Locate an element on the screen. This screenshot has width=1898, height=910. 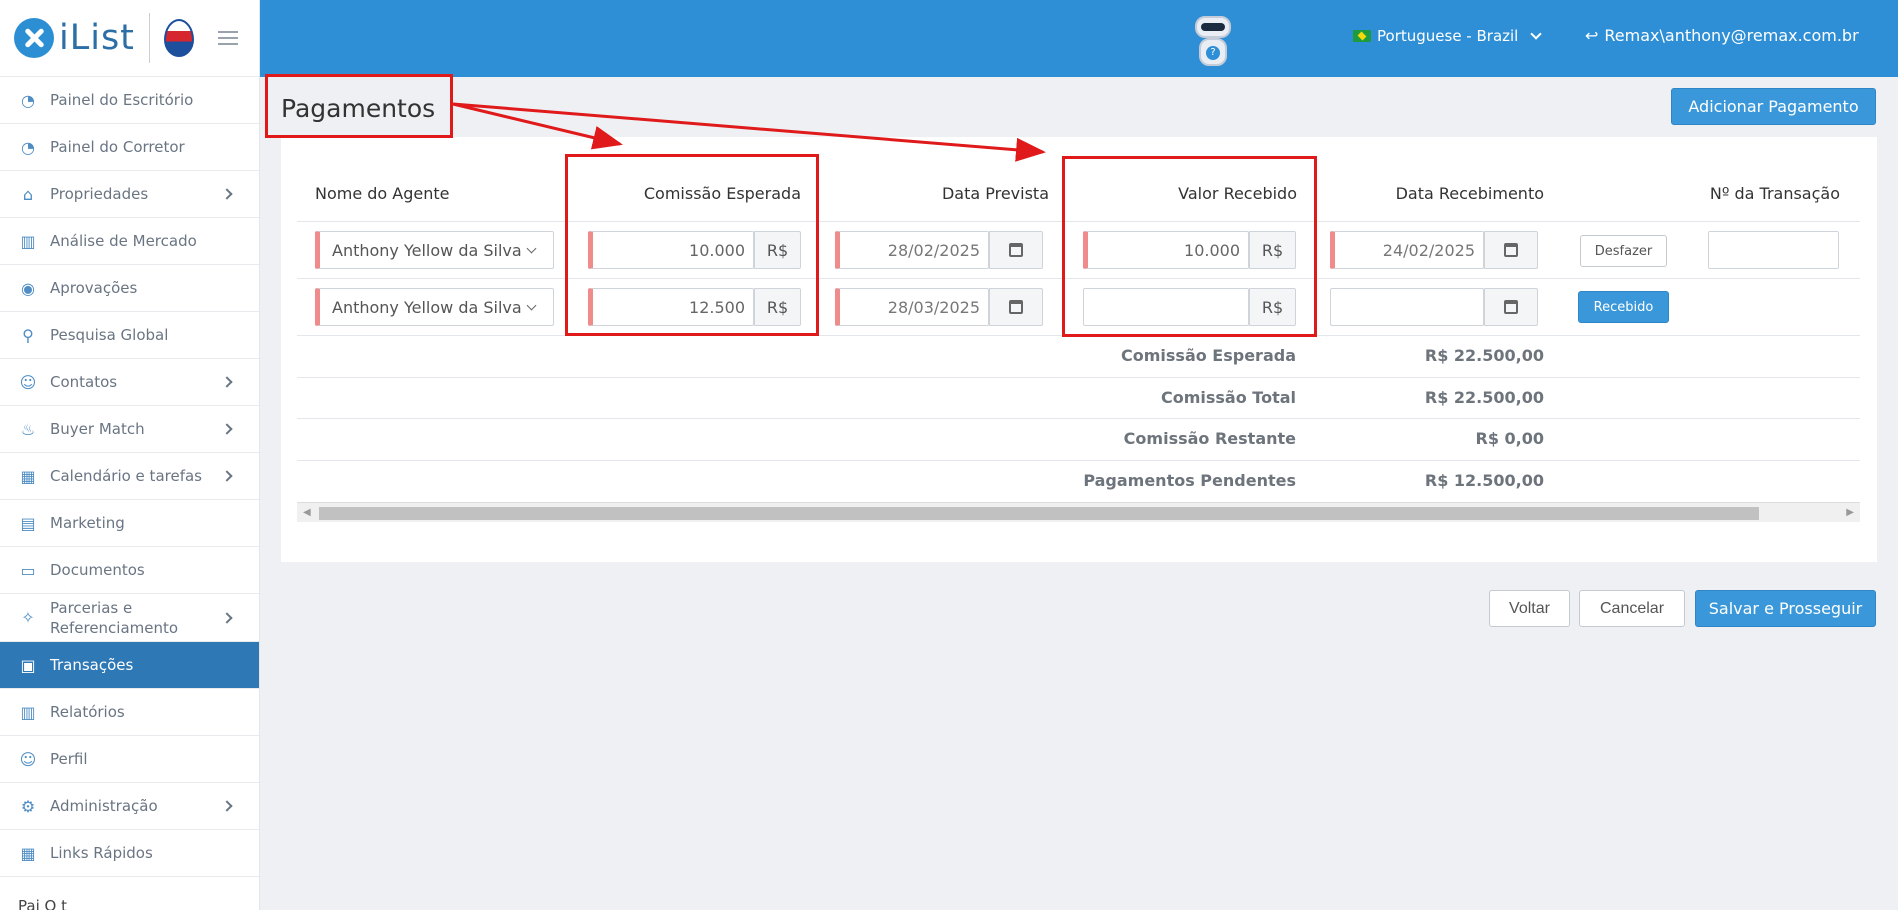
sidebar-item-label: Pesquisa Global is located at coordinates (109, 335).